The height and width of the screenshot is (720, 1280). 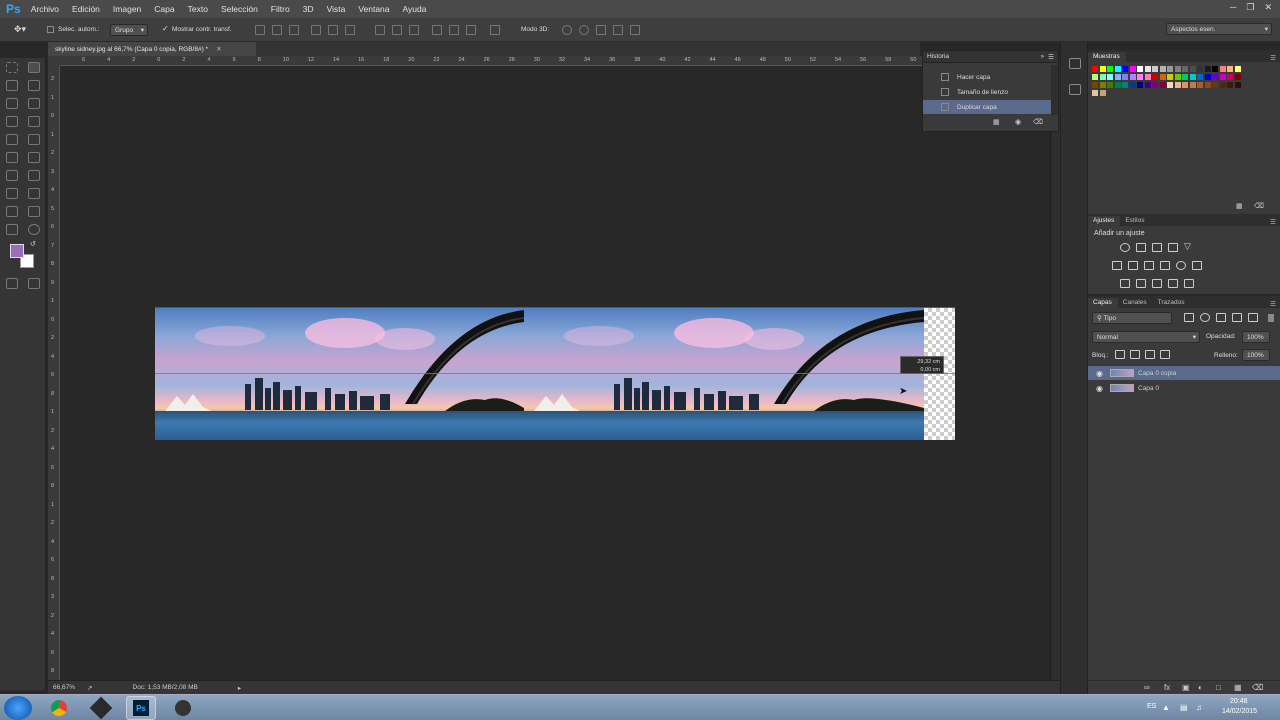 I want to click on menu-archivo: Archivo, so click(x=45, y=9).